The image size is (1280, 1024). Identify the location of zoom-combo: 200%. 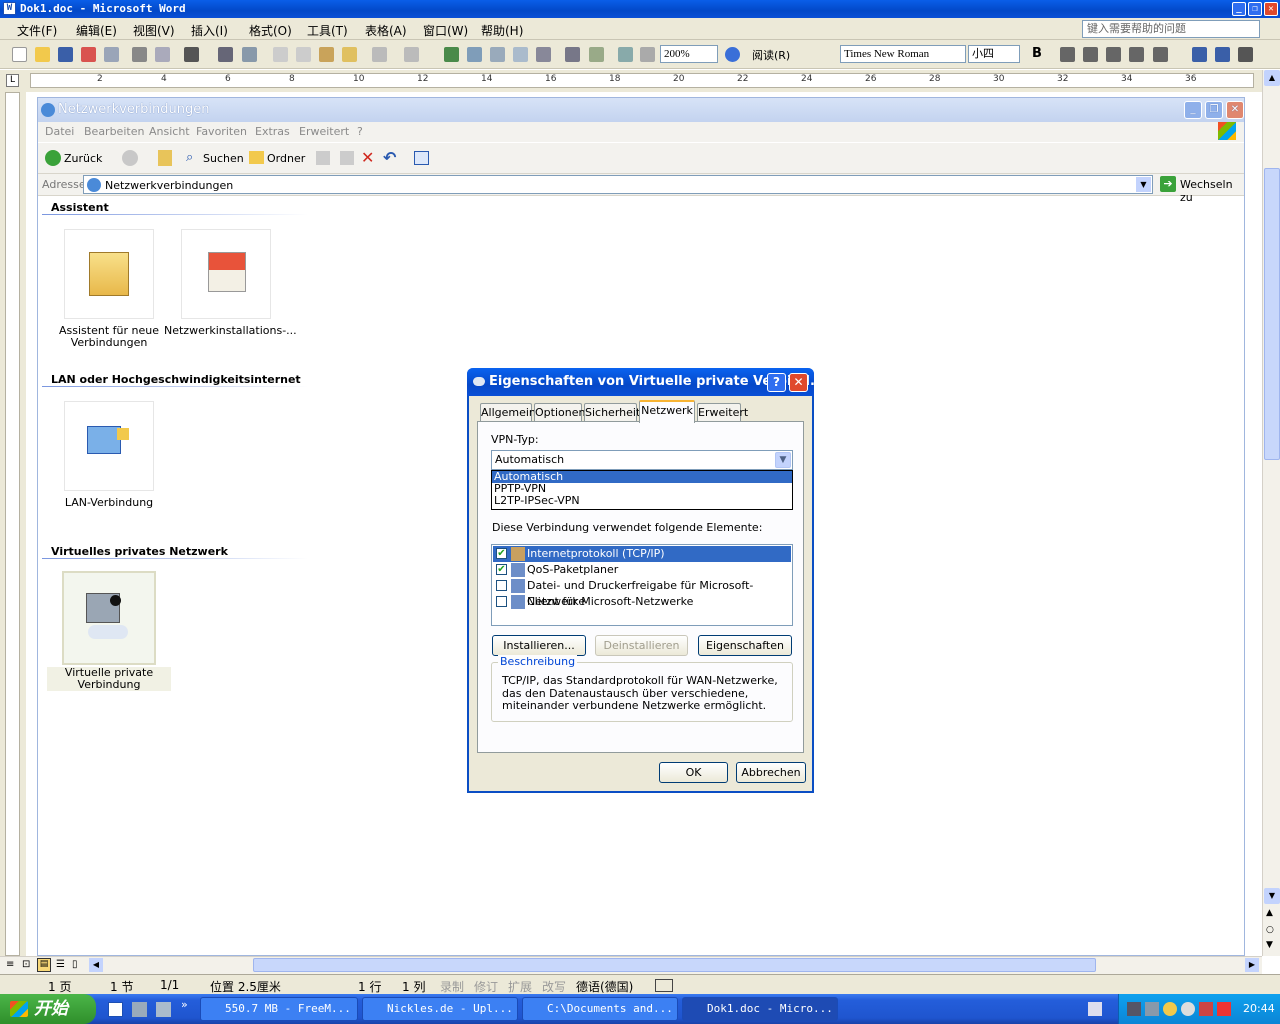
(689, 54).